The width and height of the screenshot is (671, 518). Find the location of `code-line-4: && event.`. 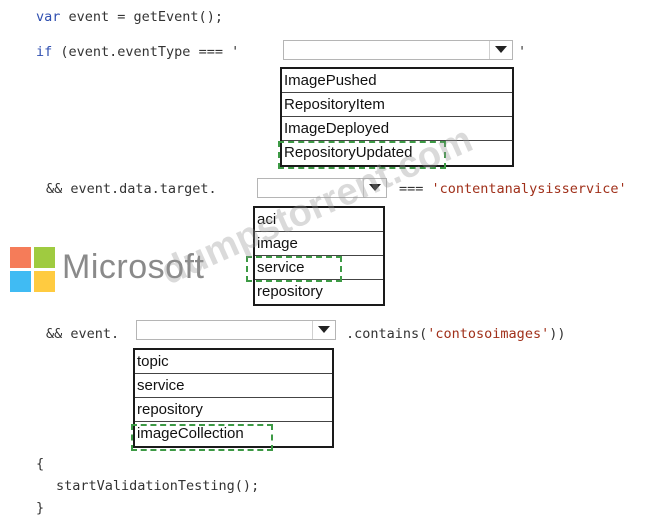

code-line-4: && event. is located at coordinates (82, 334).